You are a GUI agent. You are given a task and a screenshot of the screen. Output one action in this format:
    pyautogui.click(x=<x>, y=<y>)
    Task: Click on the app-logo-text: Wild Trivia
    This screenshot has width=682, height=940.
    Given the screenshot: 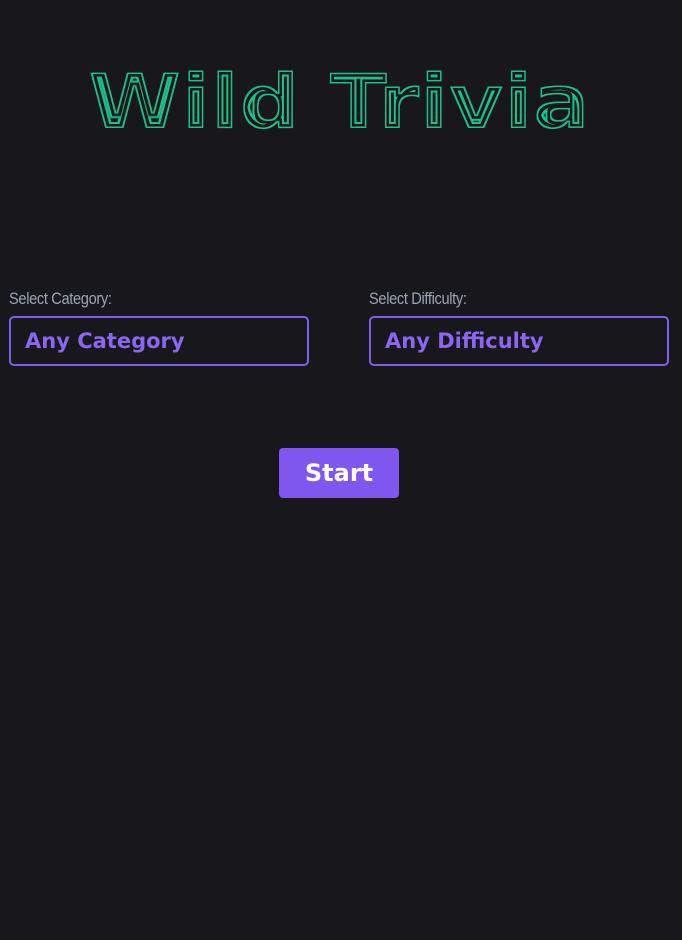 What is the action you would take?
    pyautogui.click(x=339, y=101)
    